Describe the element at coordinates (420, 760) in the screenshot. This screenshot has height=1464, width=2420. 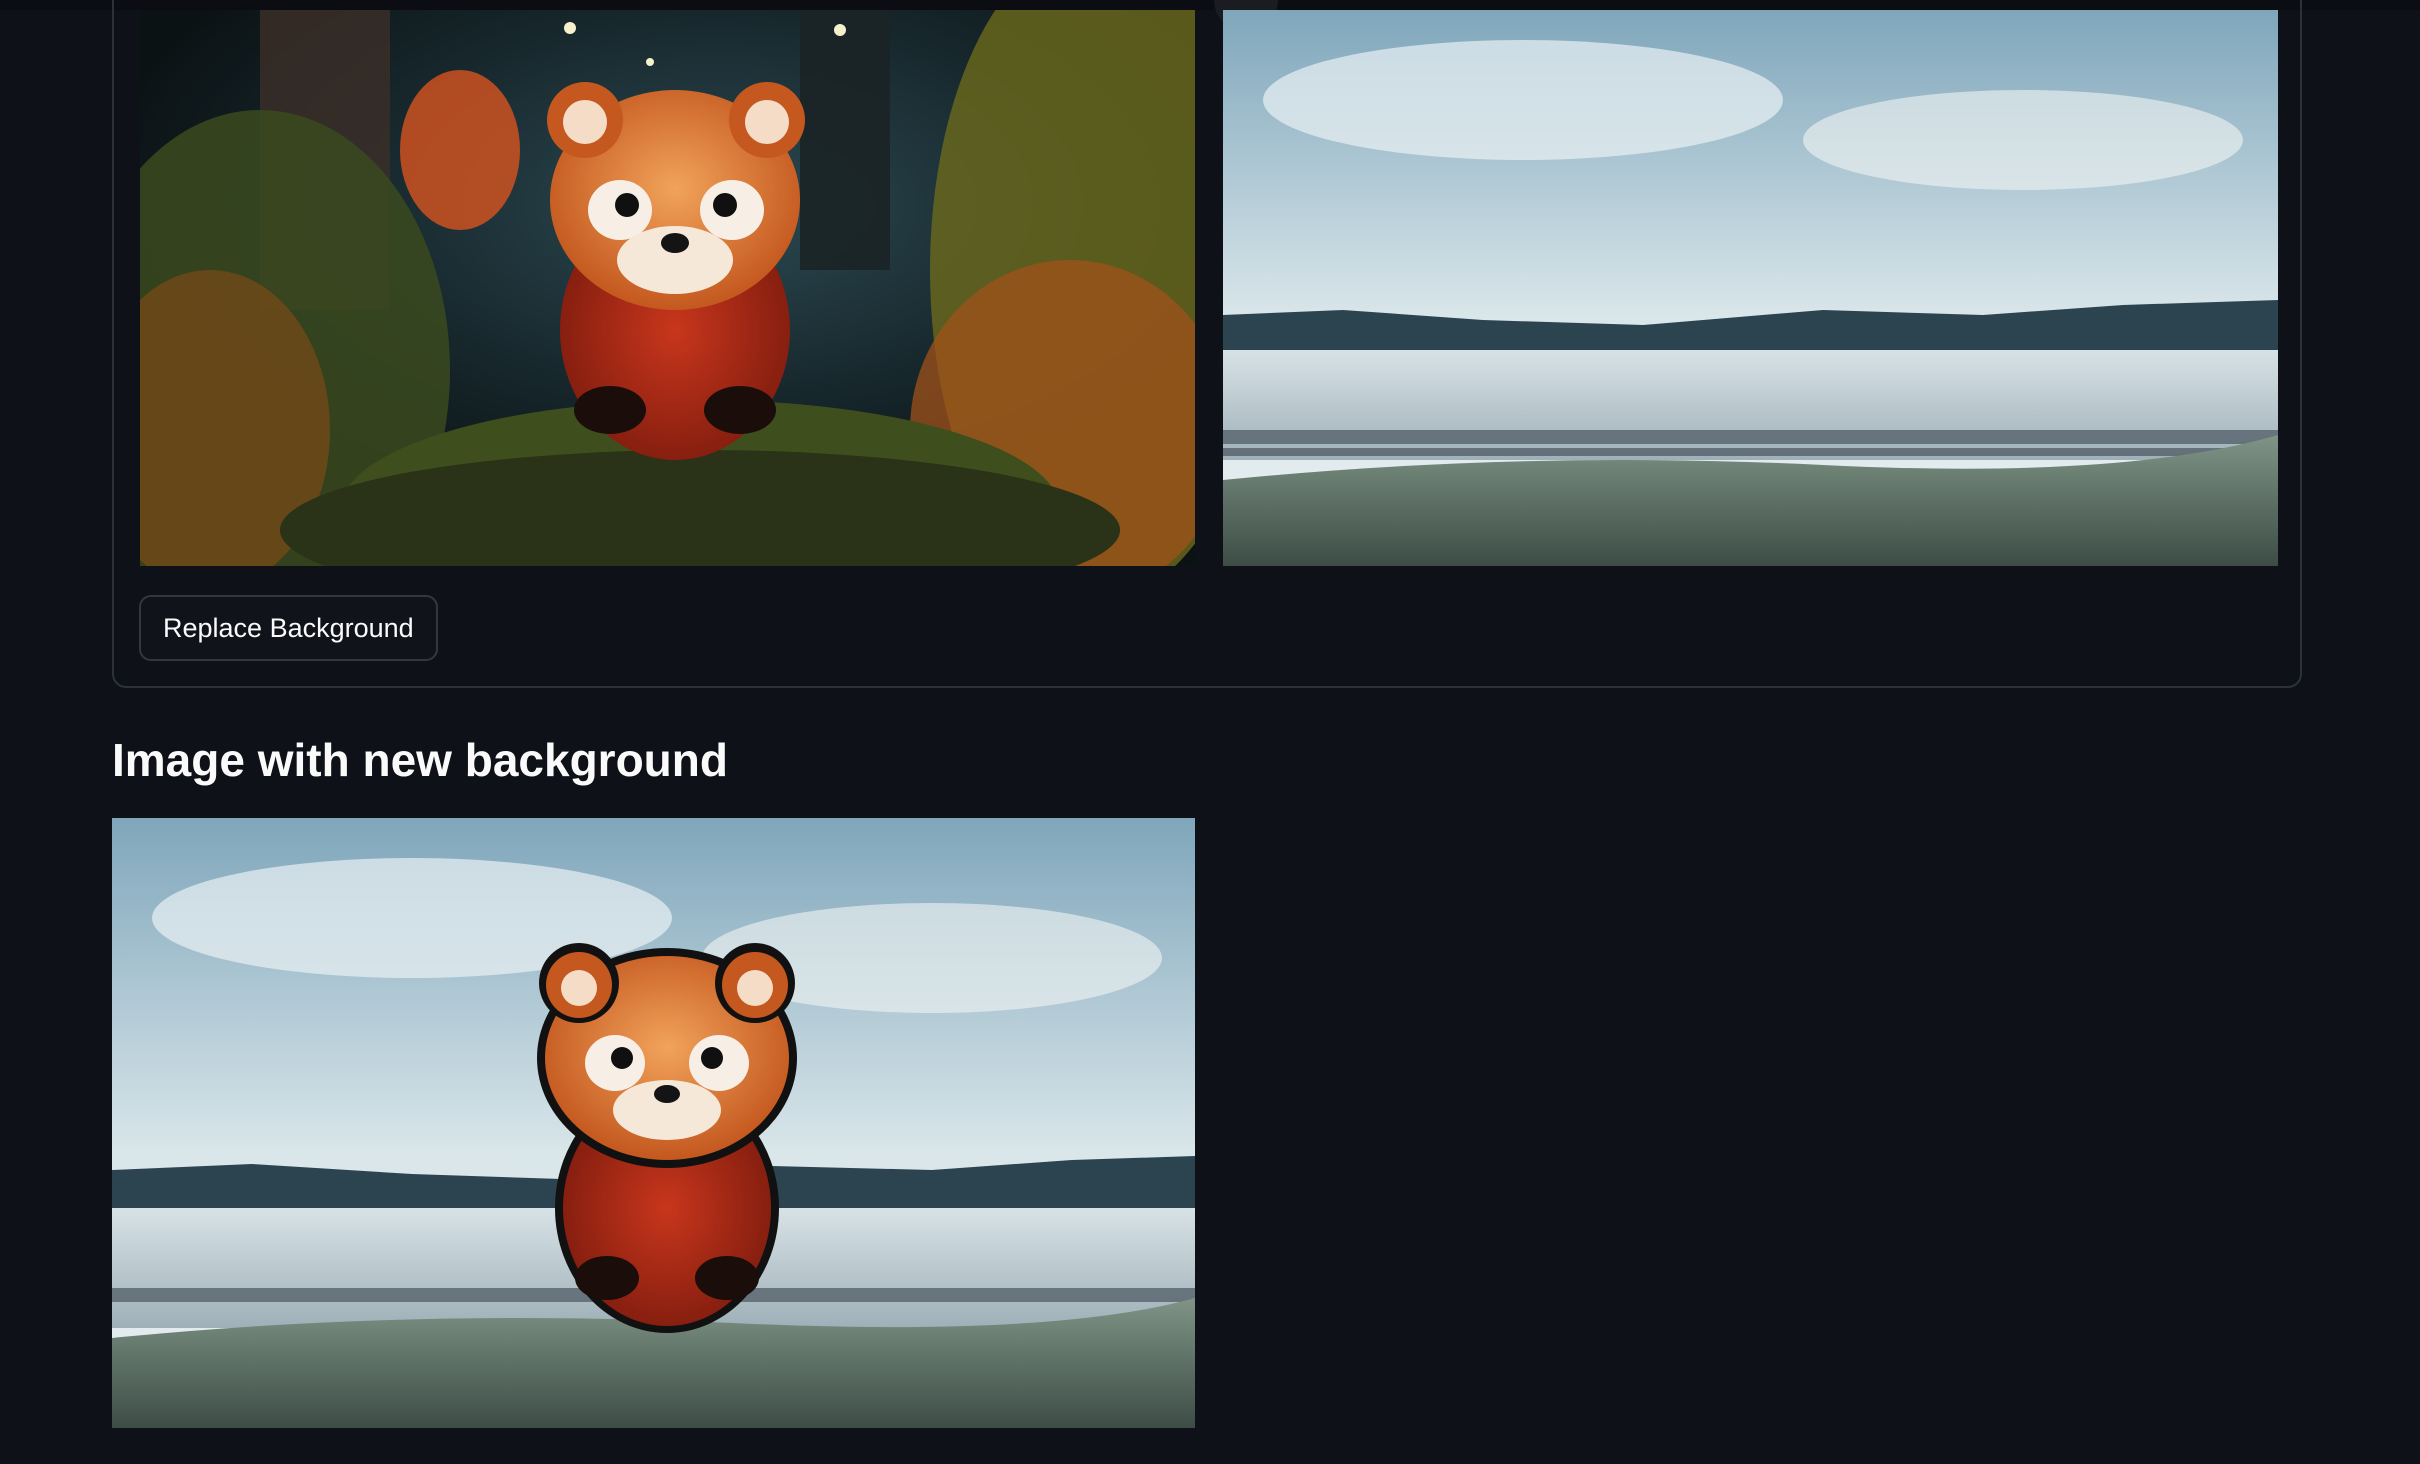
I see `result-section-title: Image with new background` at that location.